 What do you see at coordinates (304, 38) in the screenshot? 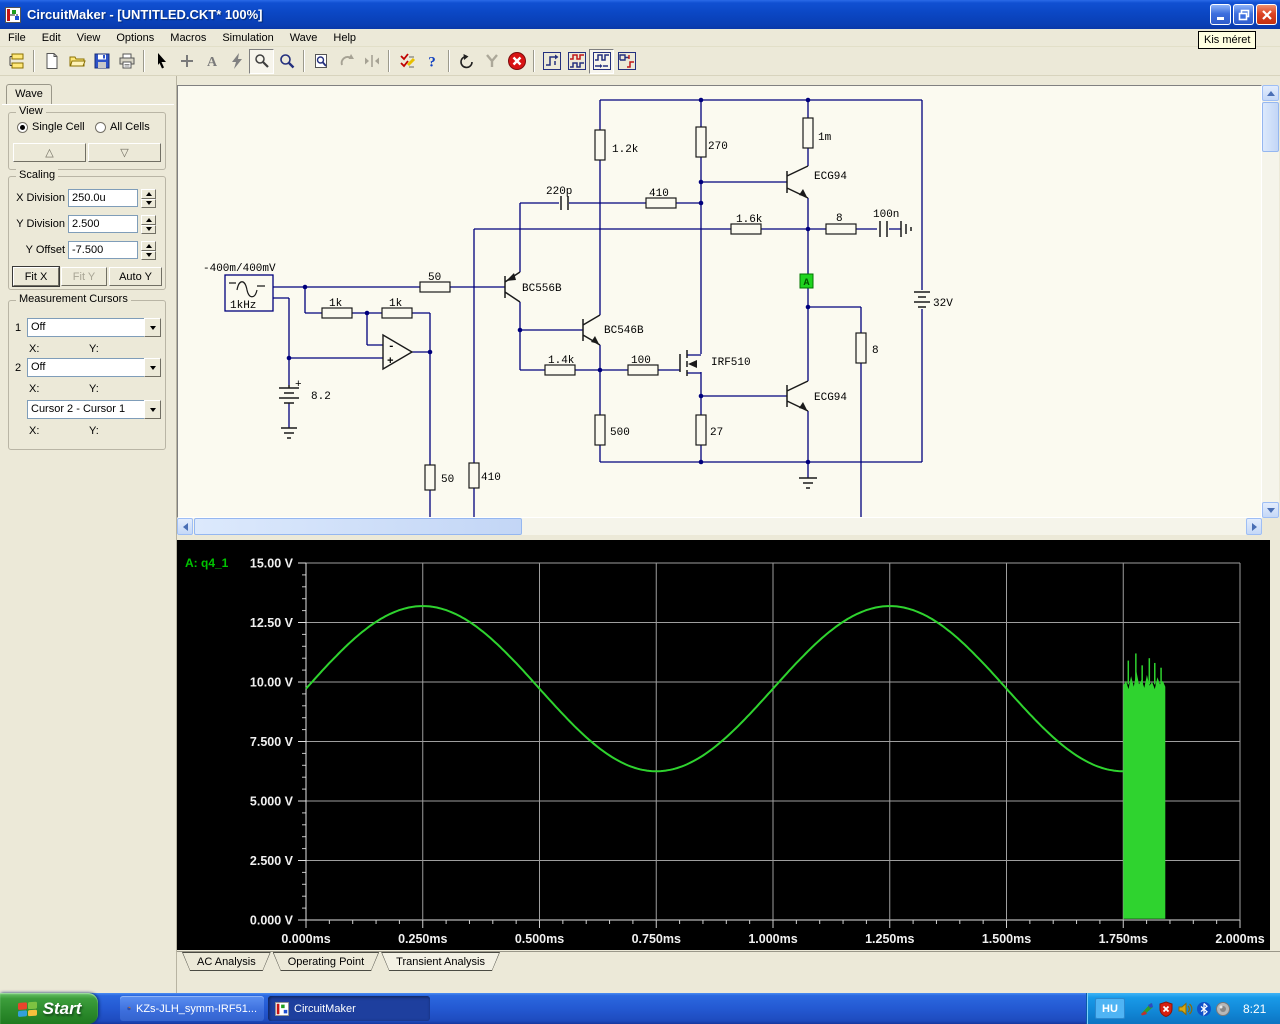
I see `menu-wave: Wave` at bounding box center [304, 38].